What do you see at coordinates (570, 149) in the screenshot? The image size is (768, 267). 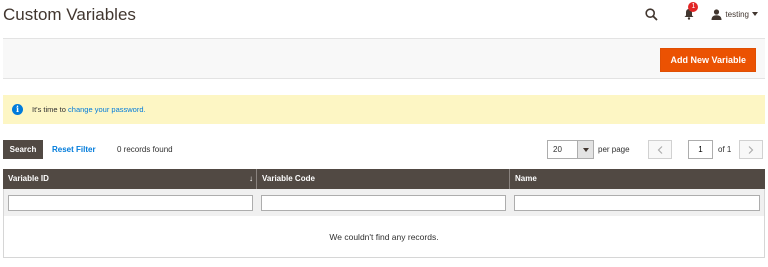 I see `per-page-select: 20` at bounding box center [570, 149].